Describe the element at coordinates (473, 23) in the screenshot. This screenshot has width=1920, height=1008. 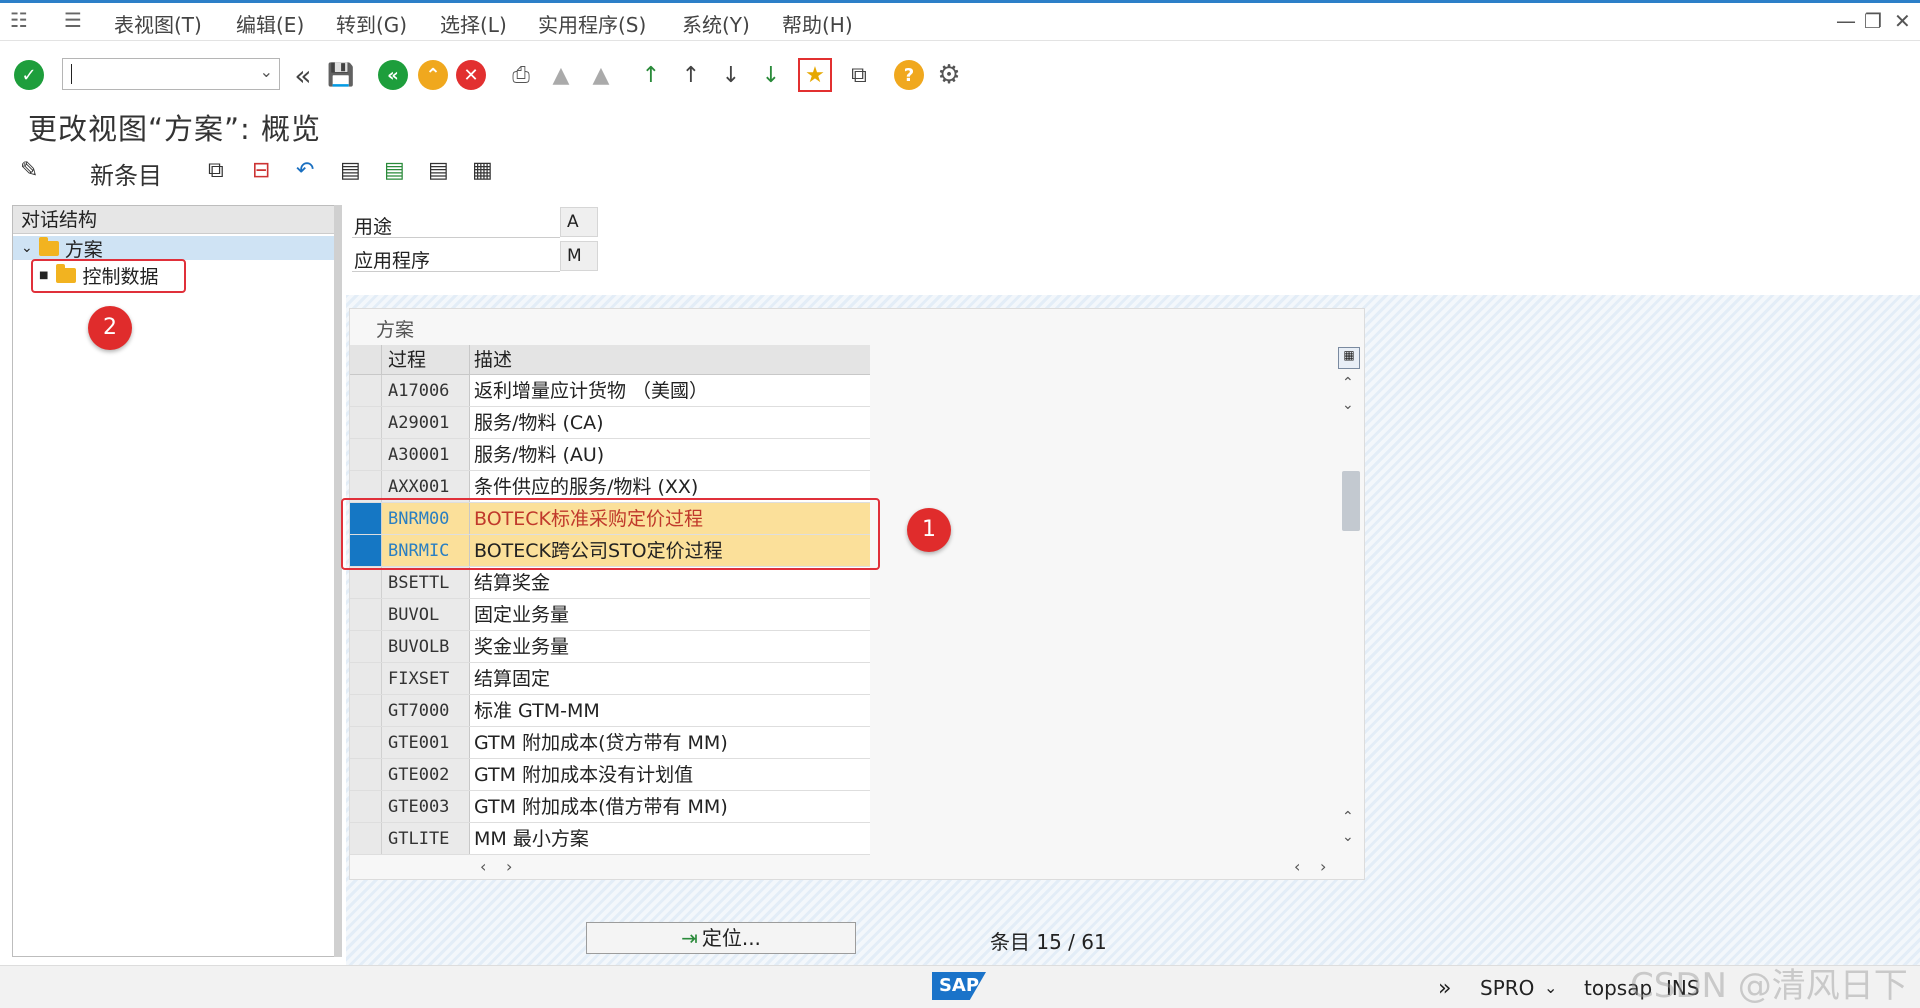
I see `menu-selection: 选择(L)` at that location.